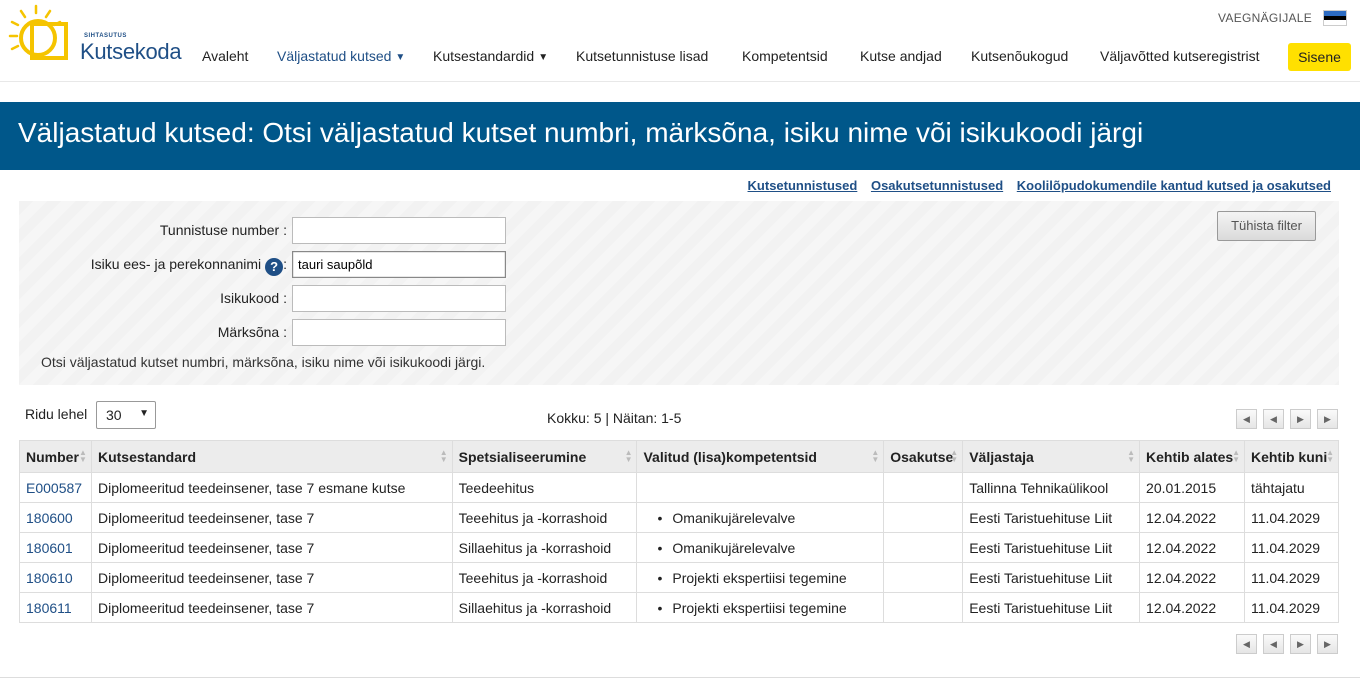  Describe the element at coordinates (1291, 487) in the screenshot. I see `cell-valid-to: tähtajatu` at that location.